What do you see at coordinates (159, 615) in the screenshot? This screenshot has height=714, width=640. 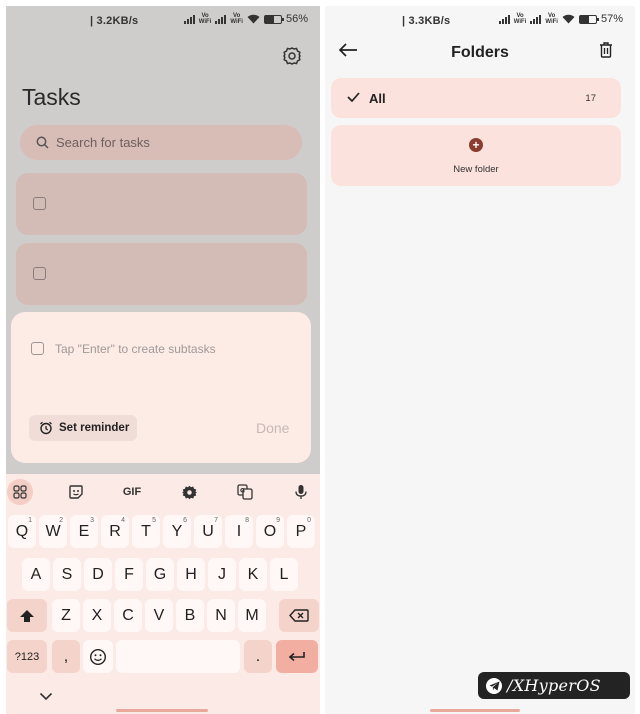 I see `key-v: V` at bounding box center [159, 615].